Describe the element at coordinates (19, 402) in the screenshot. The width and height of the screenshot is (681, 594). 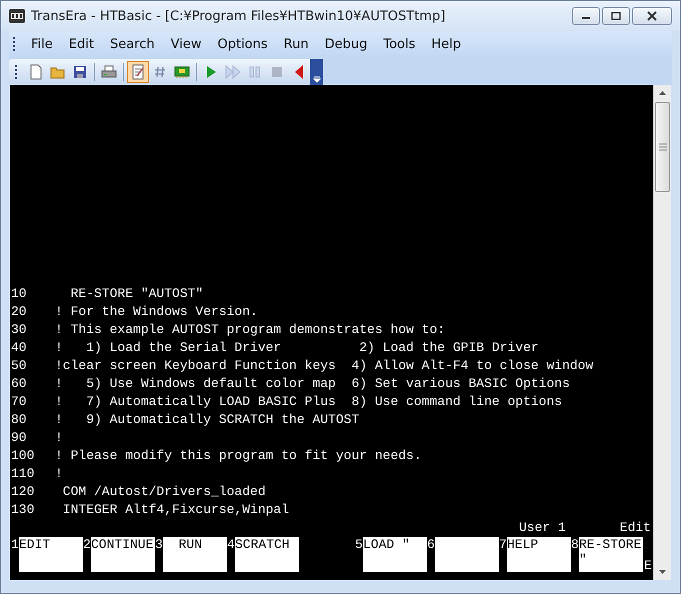
I see `line-number: 70` at that location.